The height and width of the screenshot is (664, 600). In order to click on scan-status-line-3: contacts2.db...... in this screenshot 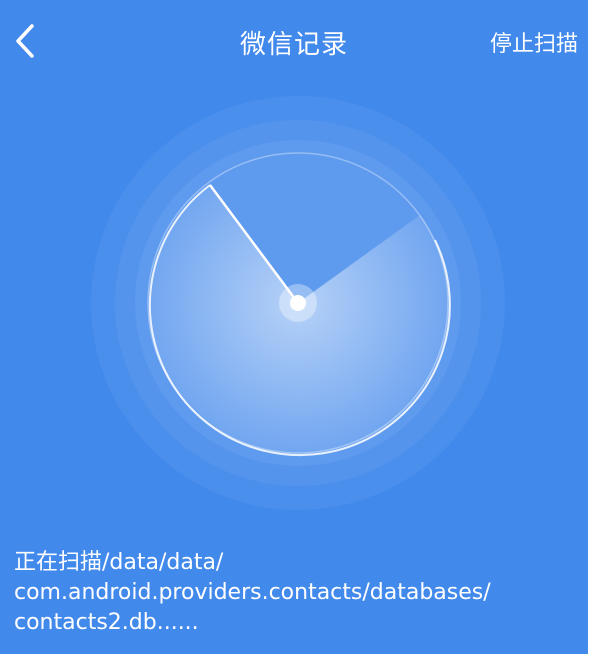, I will do `click(106, 622)`.